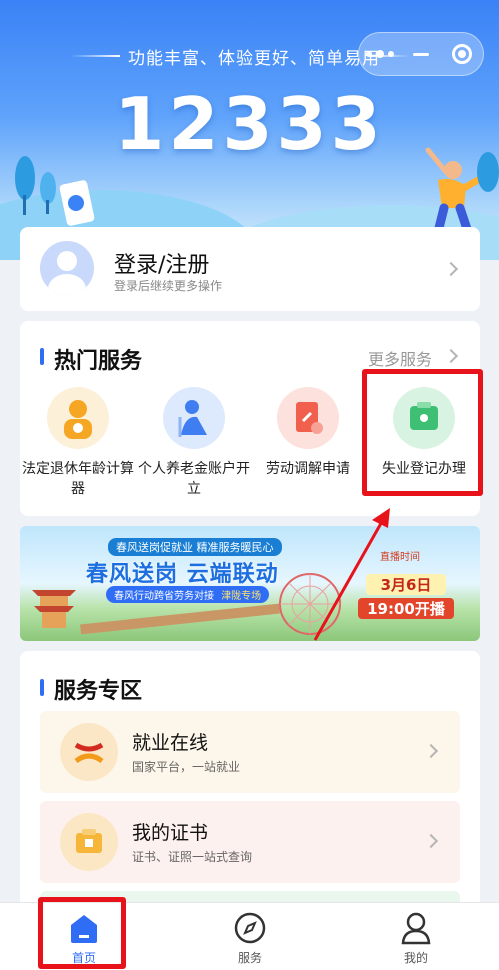 This screenshot has width=499, height=970. I want to click on tab-bar: 首页 服务 我的, so click(249, 936).